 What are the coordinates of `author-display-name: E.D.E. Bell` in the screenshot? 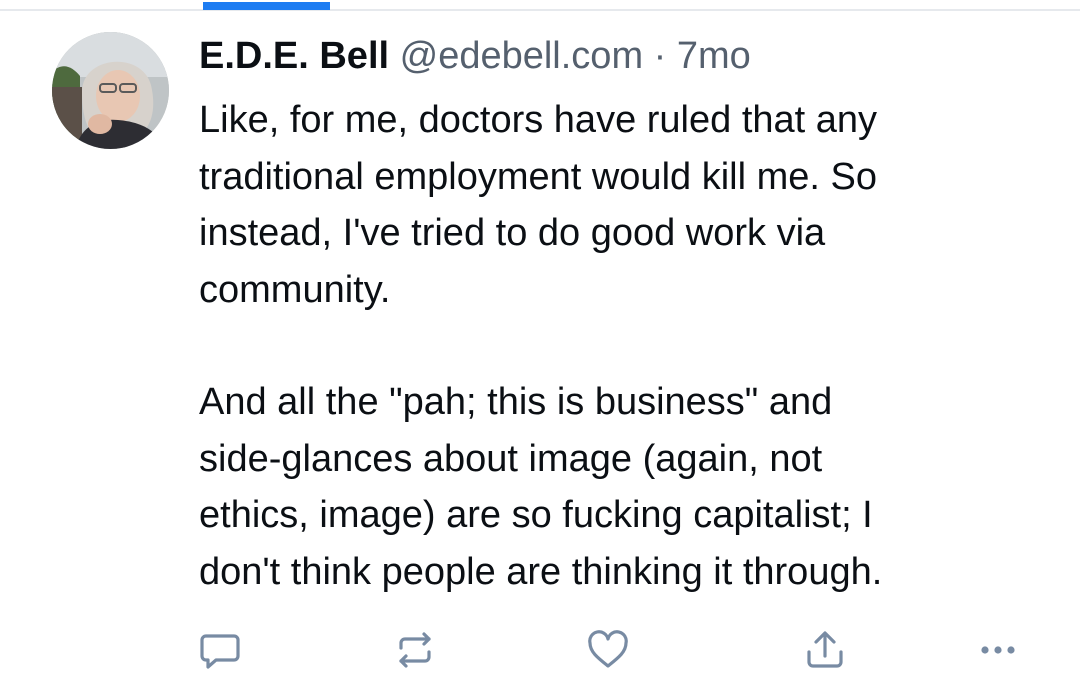 It's located at (294, 56).